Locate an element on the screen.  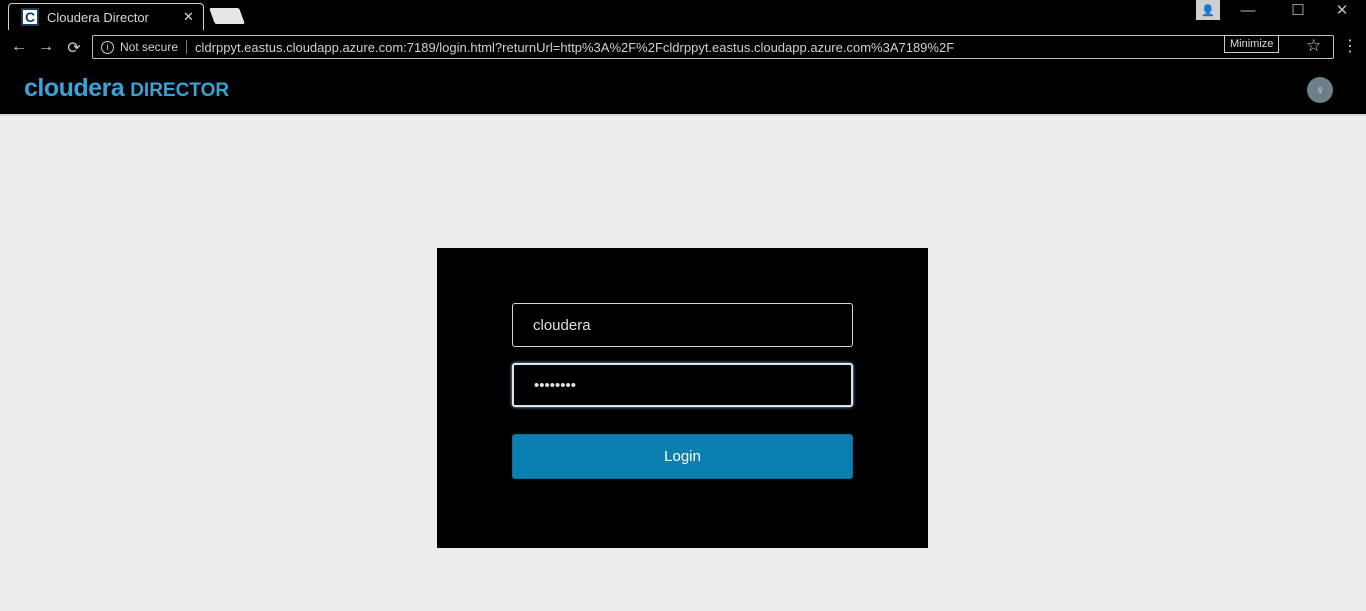
login-button: Login is located at coordinates (682, 456).